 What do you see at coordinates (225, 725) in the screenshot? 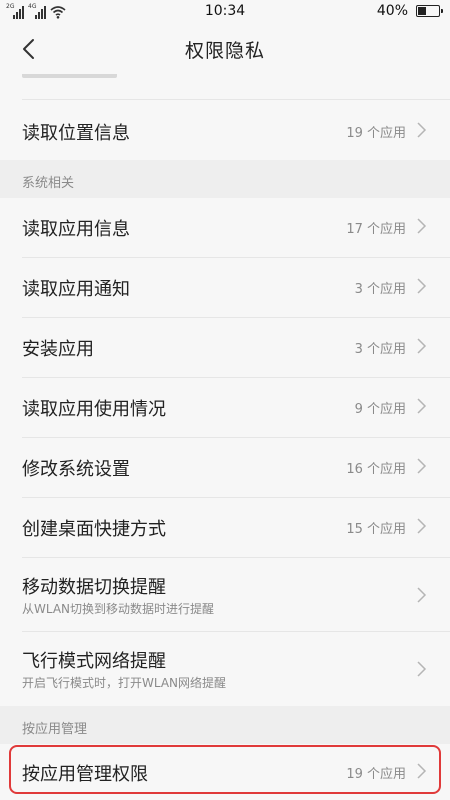
I see `section-header-by-app: 按应用管理` at bounding box center [225, 725].